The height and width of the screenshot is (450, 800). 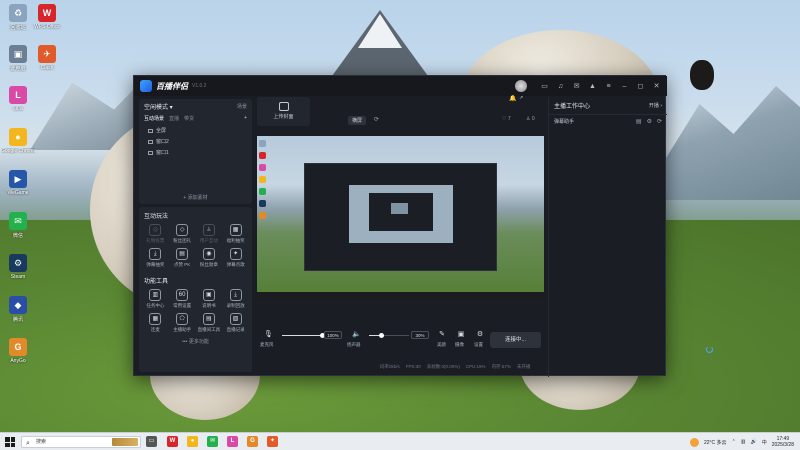 I want to click on tool-user-interact: ♟ 用户互动, so click(x=209, y=234).